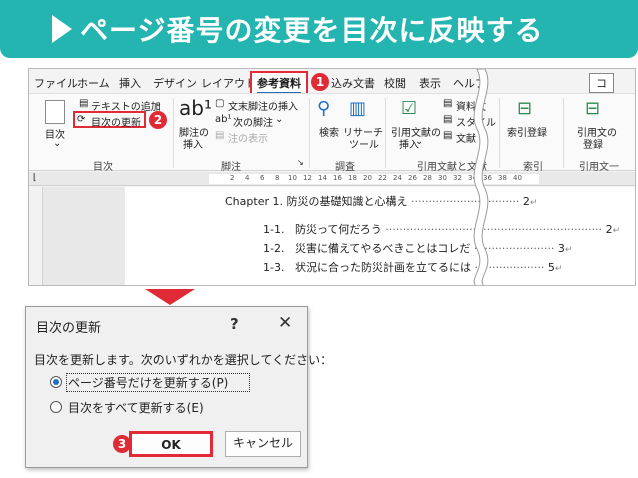  What do you see at coordinates (56, 407) in the screenshot?
I see `radio-unselected-icon` at bounding box center [56, 407].